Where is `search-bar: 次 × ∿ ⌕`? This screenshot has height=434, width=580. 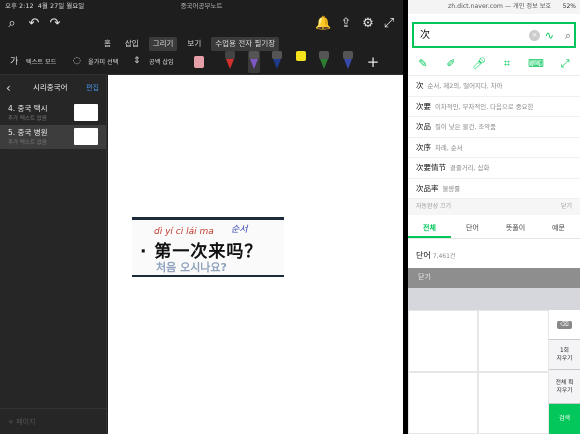
search-bar: 次 × ∿ ⌕ is located at coordinates (494, 35).